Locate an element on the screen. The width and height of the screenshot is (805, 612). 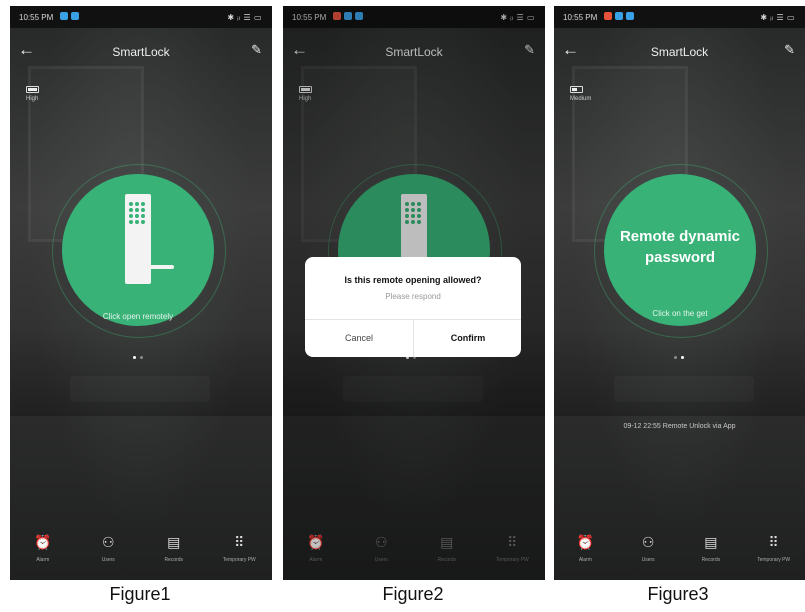
battery-level-label: High is located at coordinates (32, 99).